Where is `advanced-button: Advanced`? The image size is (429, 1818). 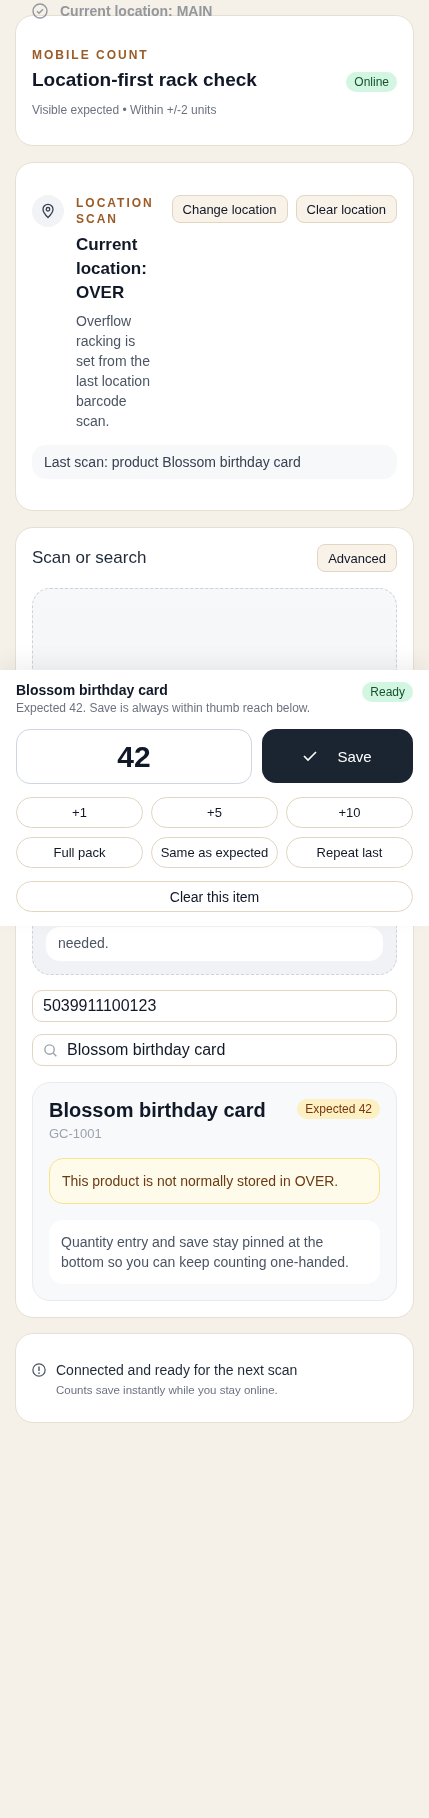 advanced-button: Advanced is located at coordinates (357, 558).